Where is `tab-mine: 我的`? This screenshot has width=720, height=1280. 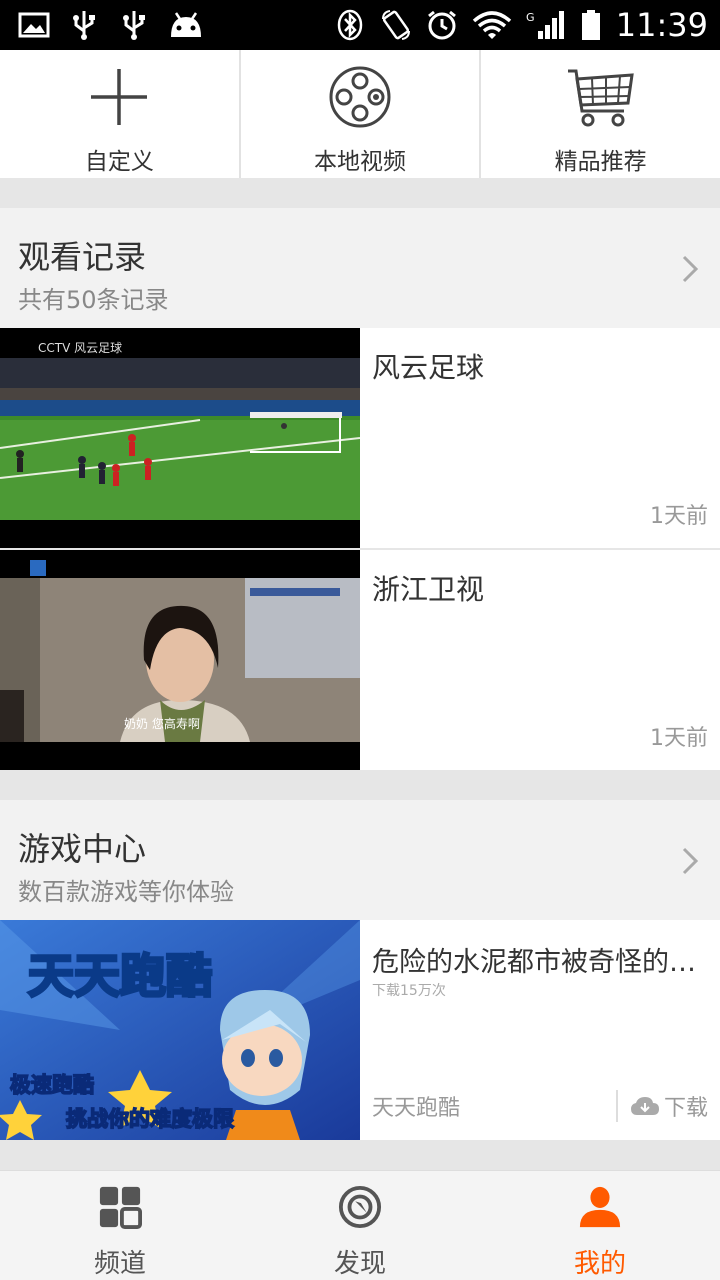
tab-mine: 我的 is located at coordinates (600, 1225).